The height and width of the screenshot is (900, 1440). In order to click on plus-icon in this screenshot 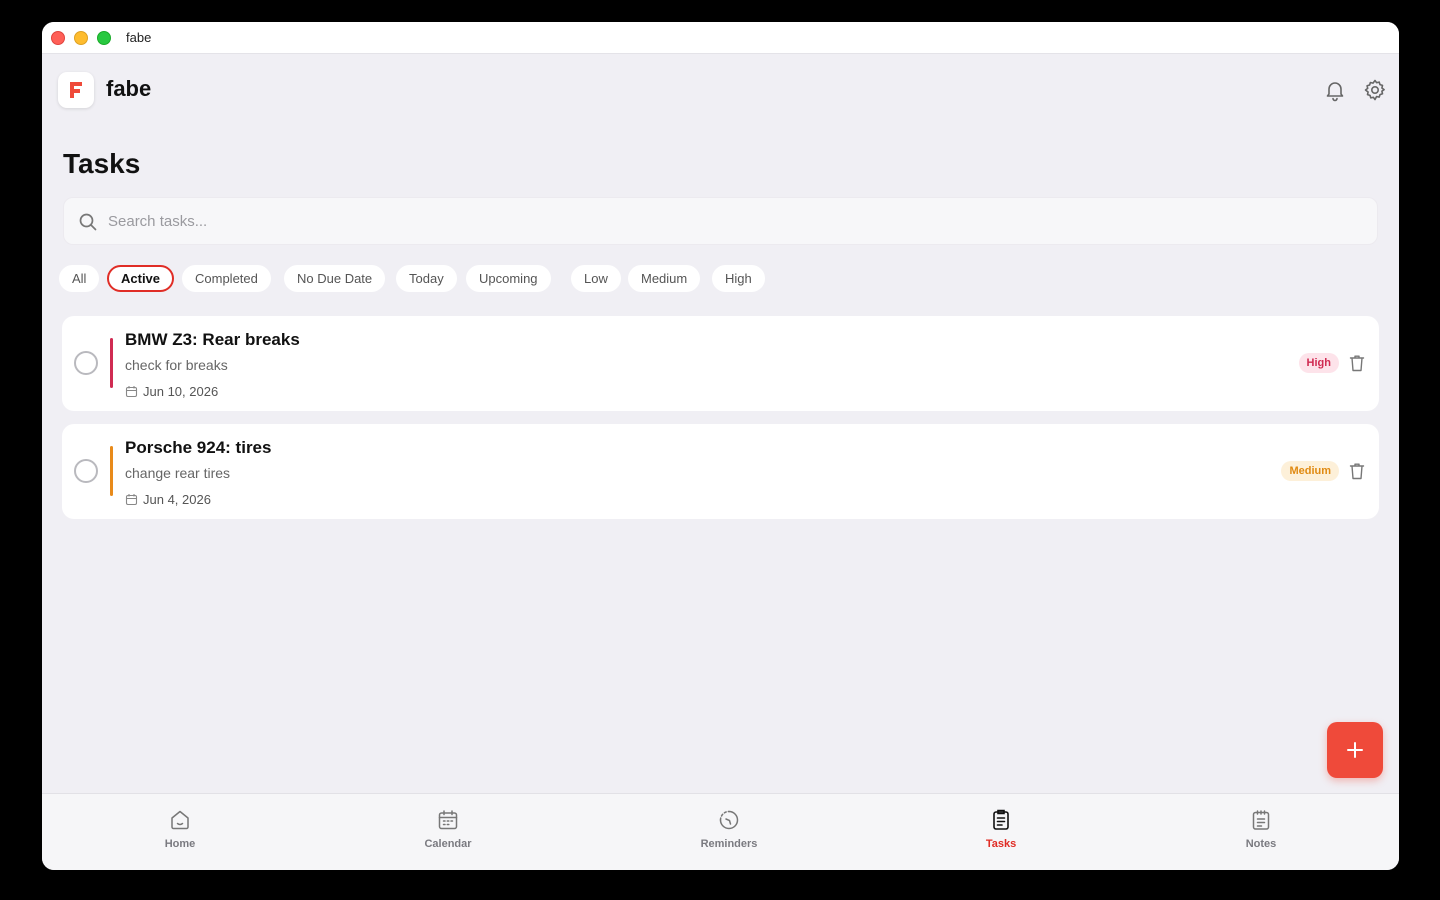, I will do `click(1355, 750)`.